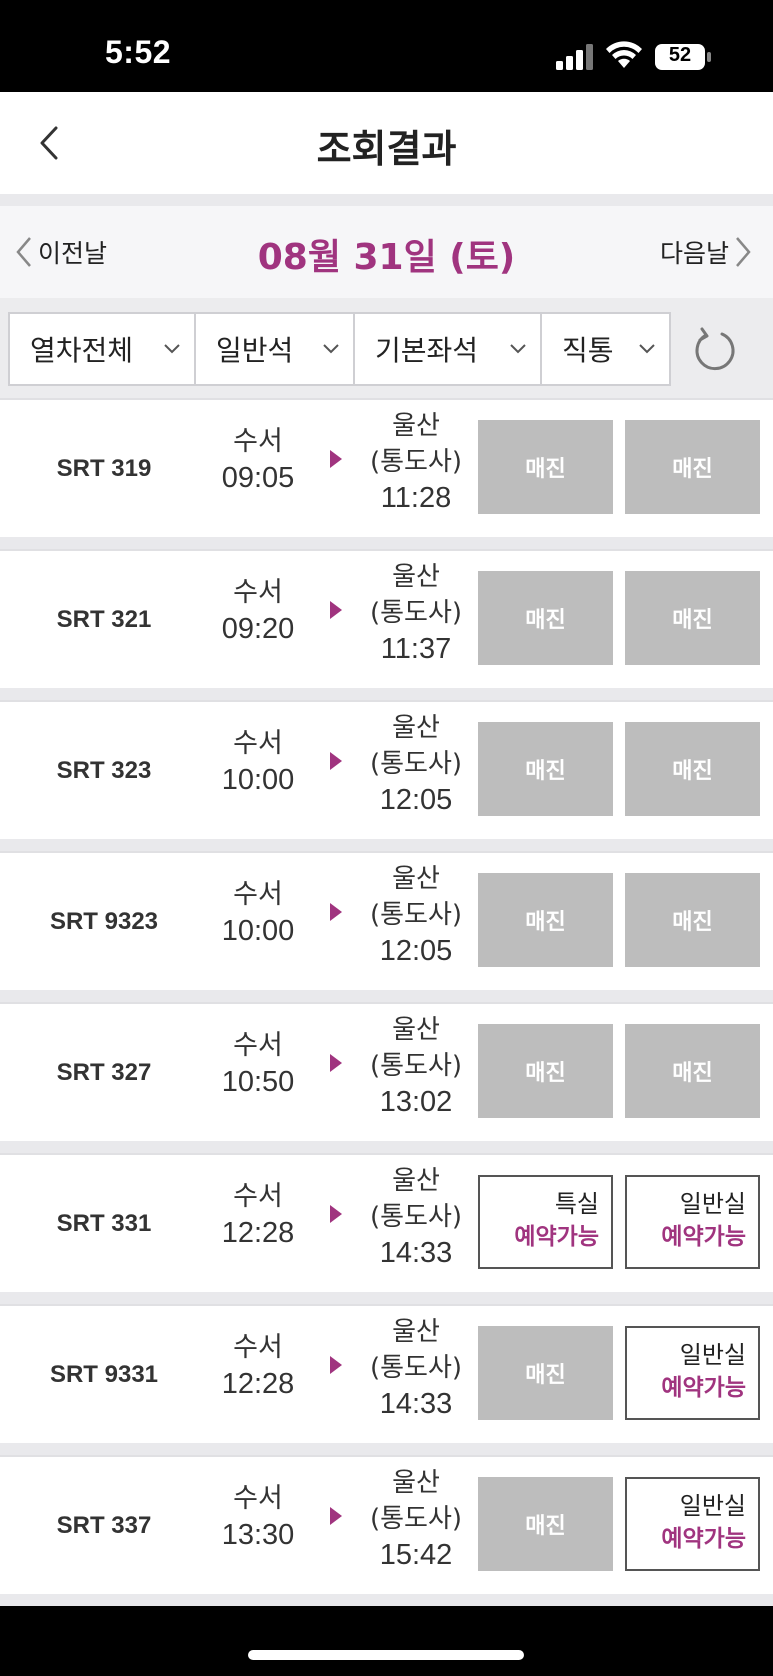 The width and height of the screenshot is (773, 1676). I want to click on cellular-signal-icon, so click(574, 57).